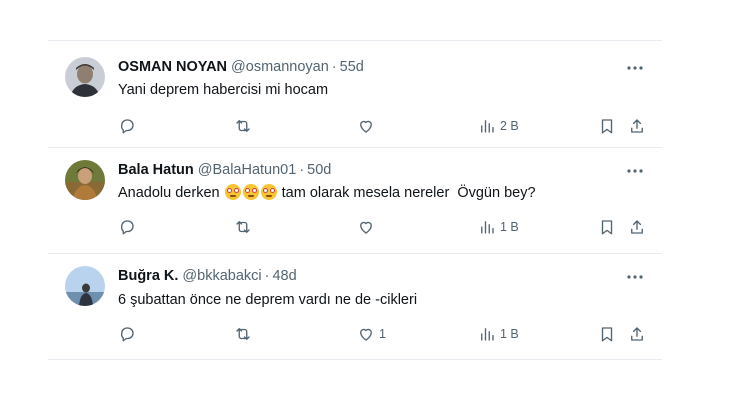 Image resolution: width=730 pixels, height=420 pixels. Describe the element at coordinates (223, 90) in the screenshot. I see `tweet-text: Yani deprem habercisi mi hocam` at that location.